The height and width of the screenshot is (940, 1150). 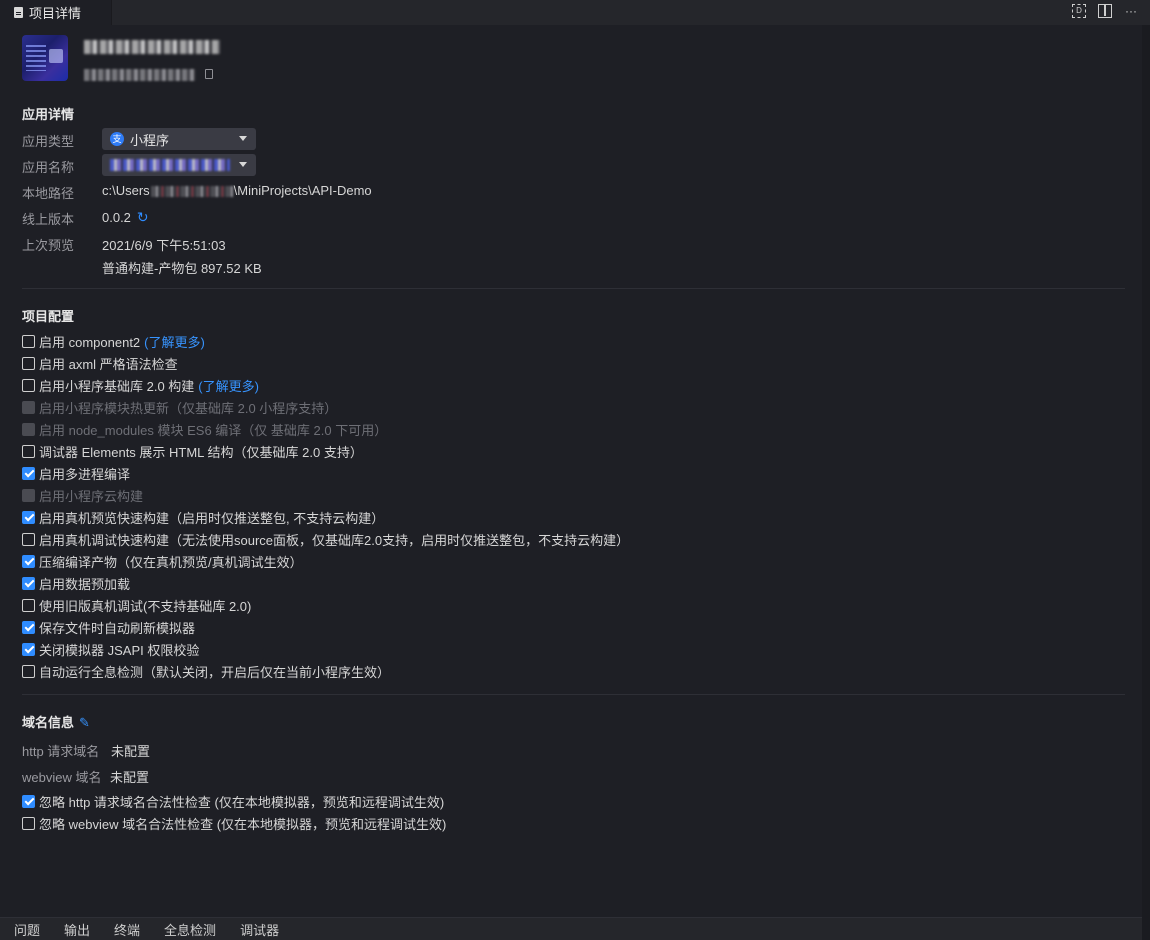 What do you see at coordinates (48, 193) in the screenshot?
I see `local-path-label: 本地路径` at bounding box center [48, 193].